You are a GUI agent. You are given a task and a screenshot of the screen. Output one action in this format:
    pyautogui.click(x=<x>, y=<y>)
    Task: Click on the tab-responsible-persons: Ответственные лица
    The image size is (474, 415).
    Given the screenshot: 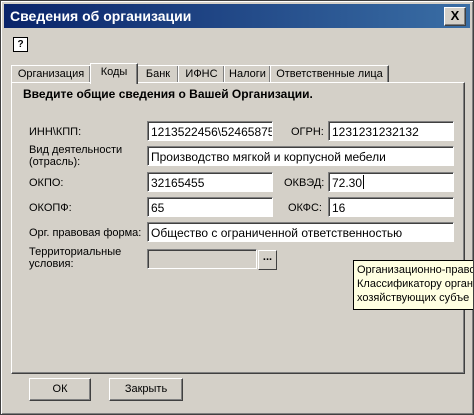 What is the action you would take?
    pyautogui.click(x=329, y=74)
    